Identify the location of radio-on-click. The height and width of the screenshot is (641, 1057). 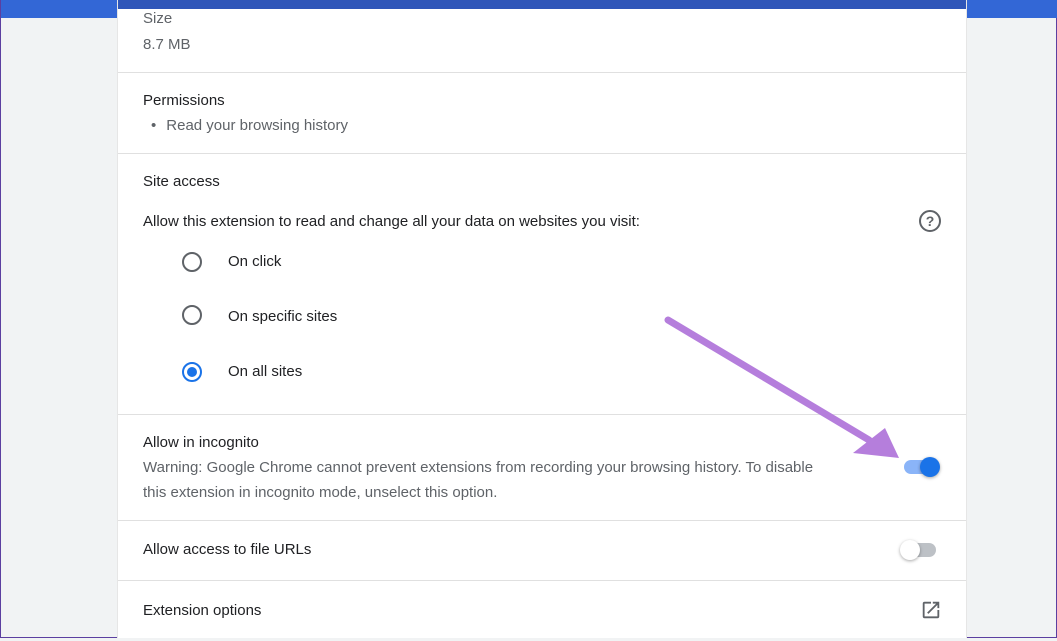
(192, 262).